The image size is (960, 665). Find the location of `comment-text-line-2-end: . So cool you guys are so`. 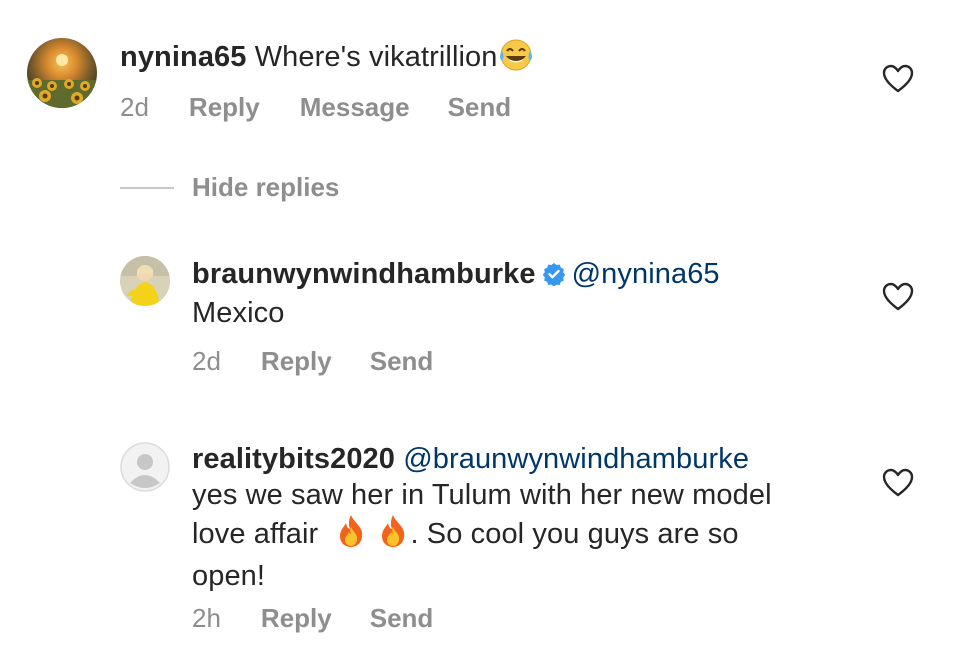

comment-text-line-2-end: . So cool you guys are so is located at coordinates (574, 534).